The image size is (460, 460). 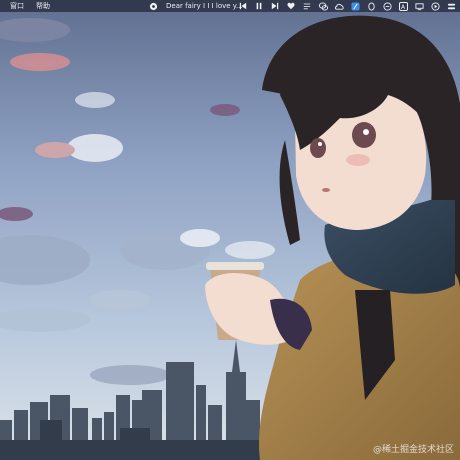 What do you see at coordinates (153, 6) in the screenshot?
I see `music-app-icon` at bounding box center [153, 6].